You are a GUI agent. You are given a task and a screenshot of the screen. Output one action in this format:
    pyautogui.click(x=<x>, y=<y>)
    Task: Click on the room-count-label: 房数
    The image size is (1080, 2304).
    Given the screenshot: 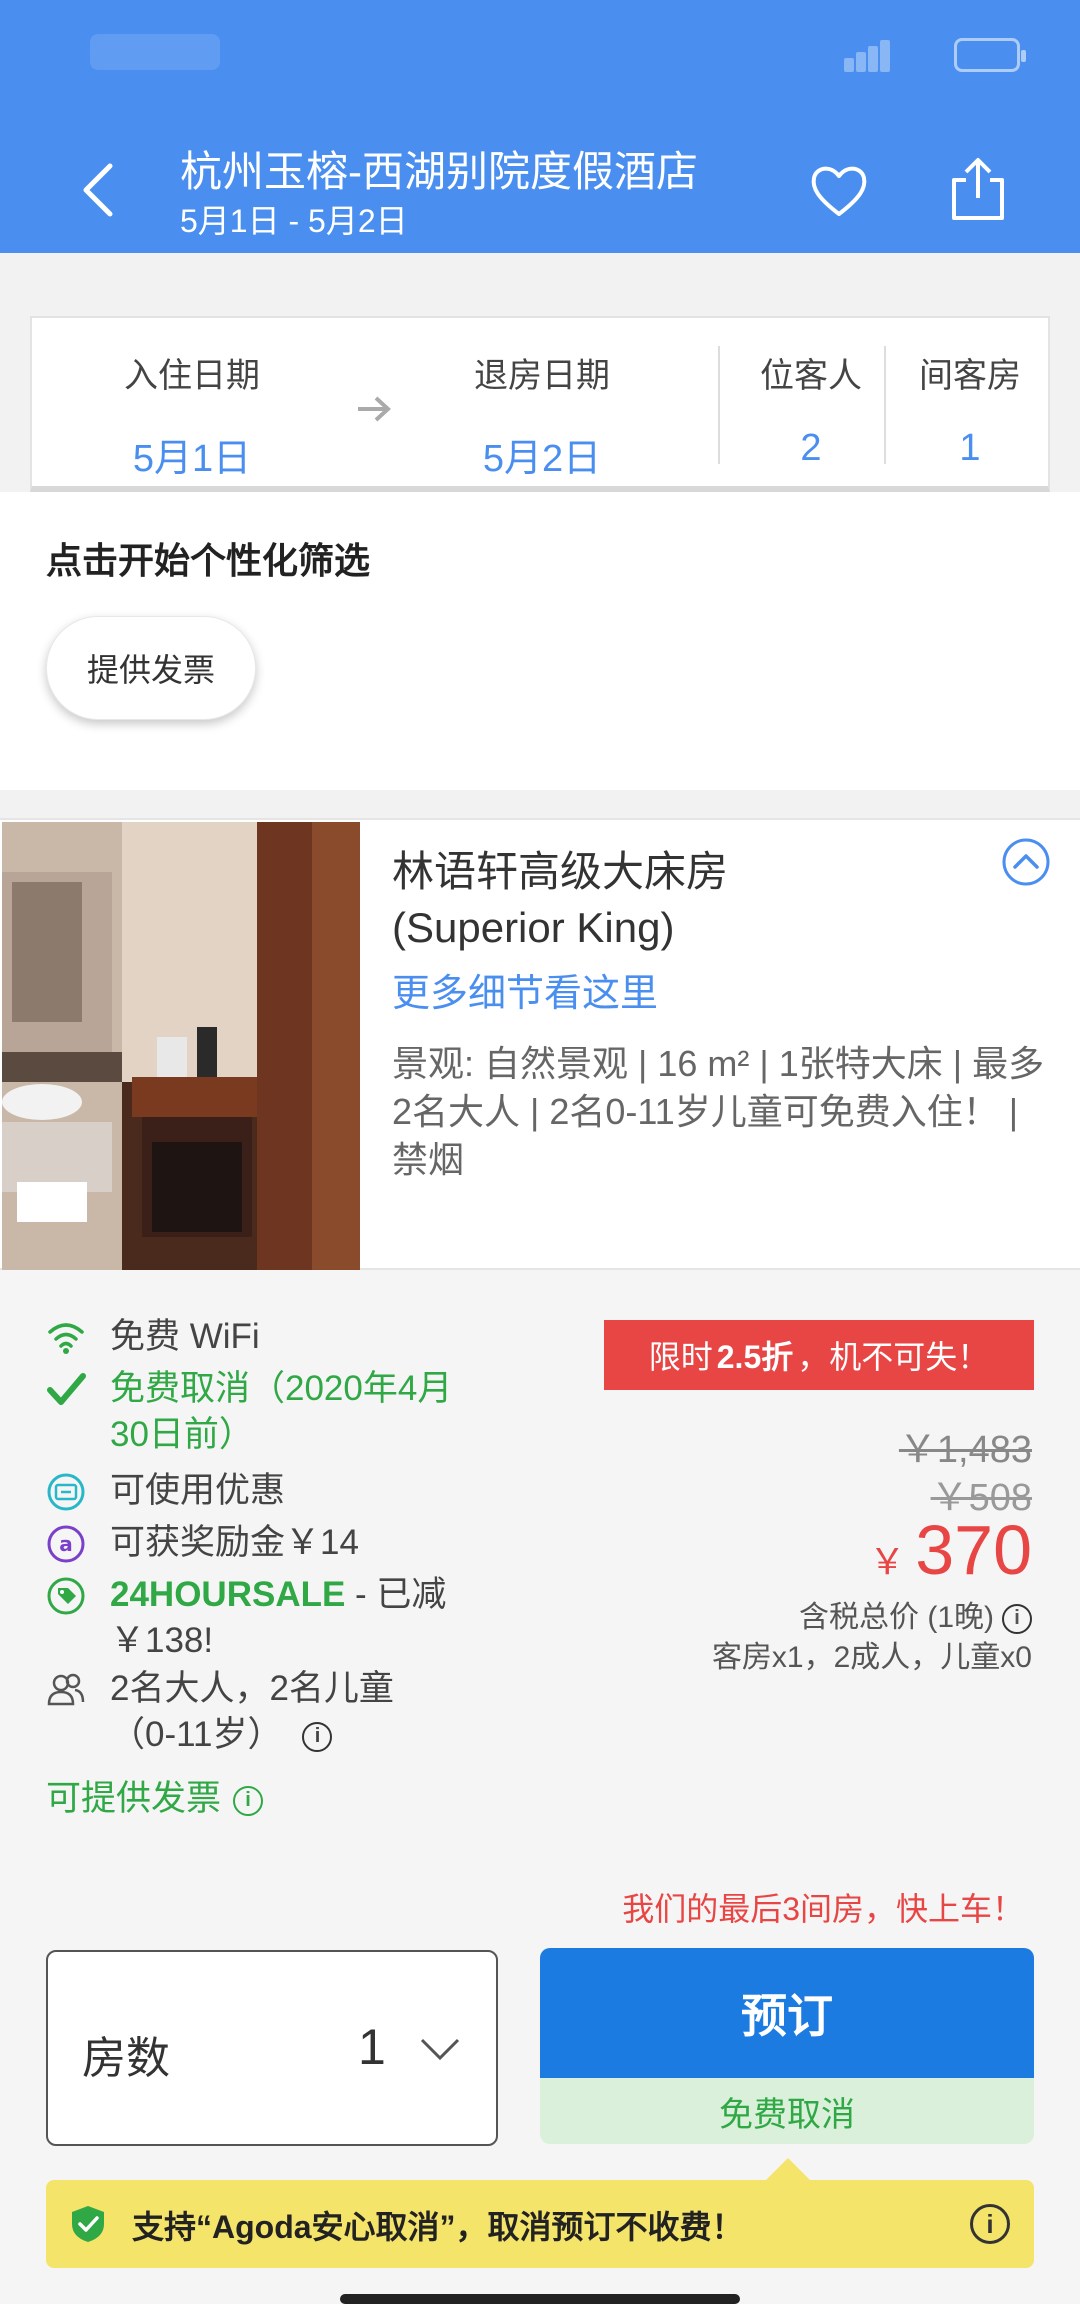 What is the action you would take?
    pyautogui.click(x=126, y=2058)
    